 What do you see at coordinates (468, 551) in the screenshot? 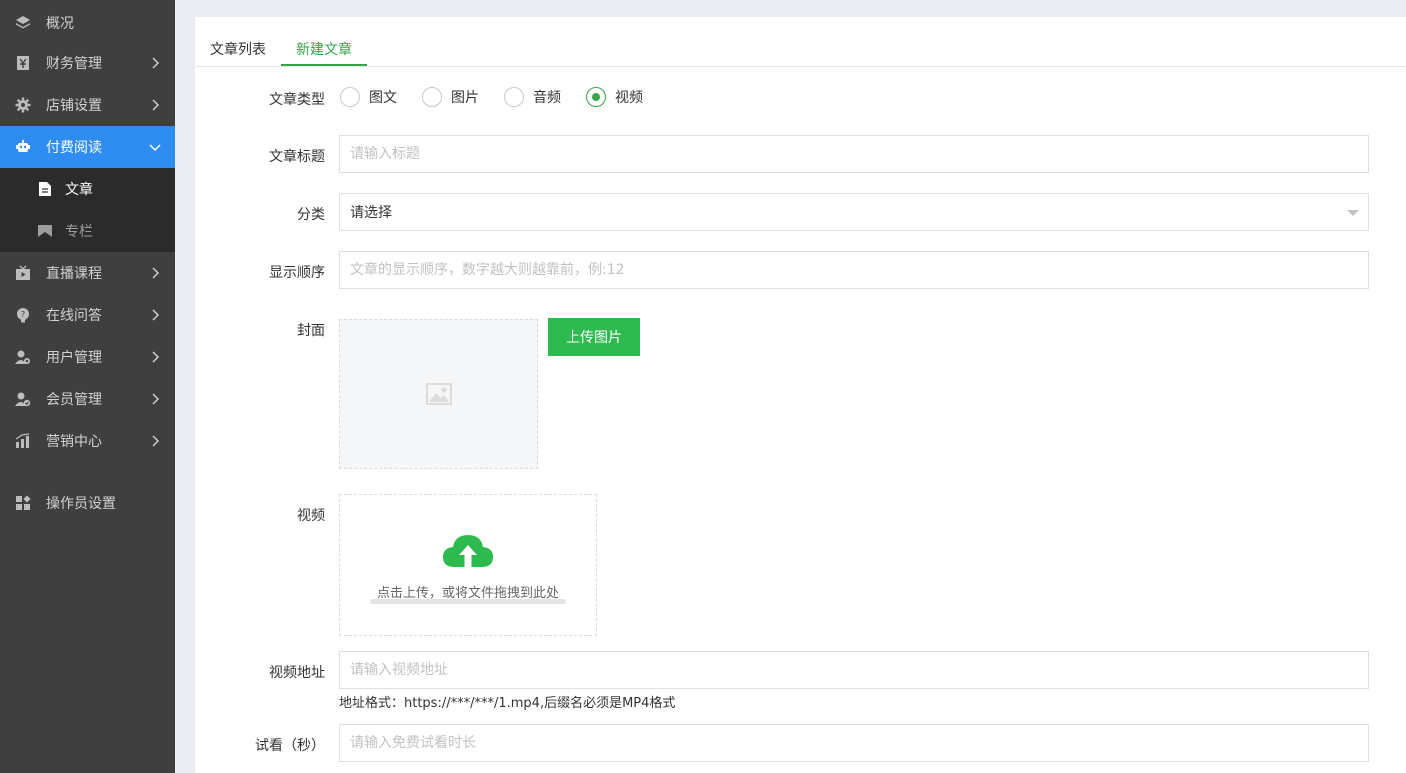
I see `cloud-upload-icon` at bounding box center [468, 551].